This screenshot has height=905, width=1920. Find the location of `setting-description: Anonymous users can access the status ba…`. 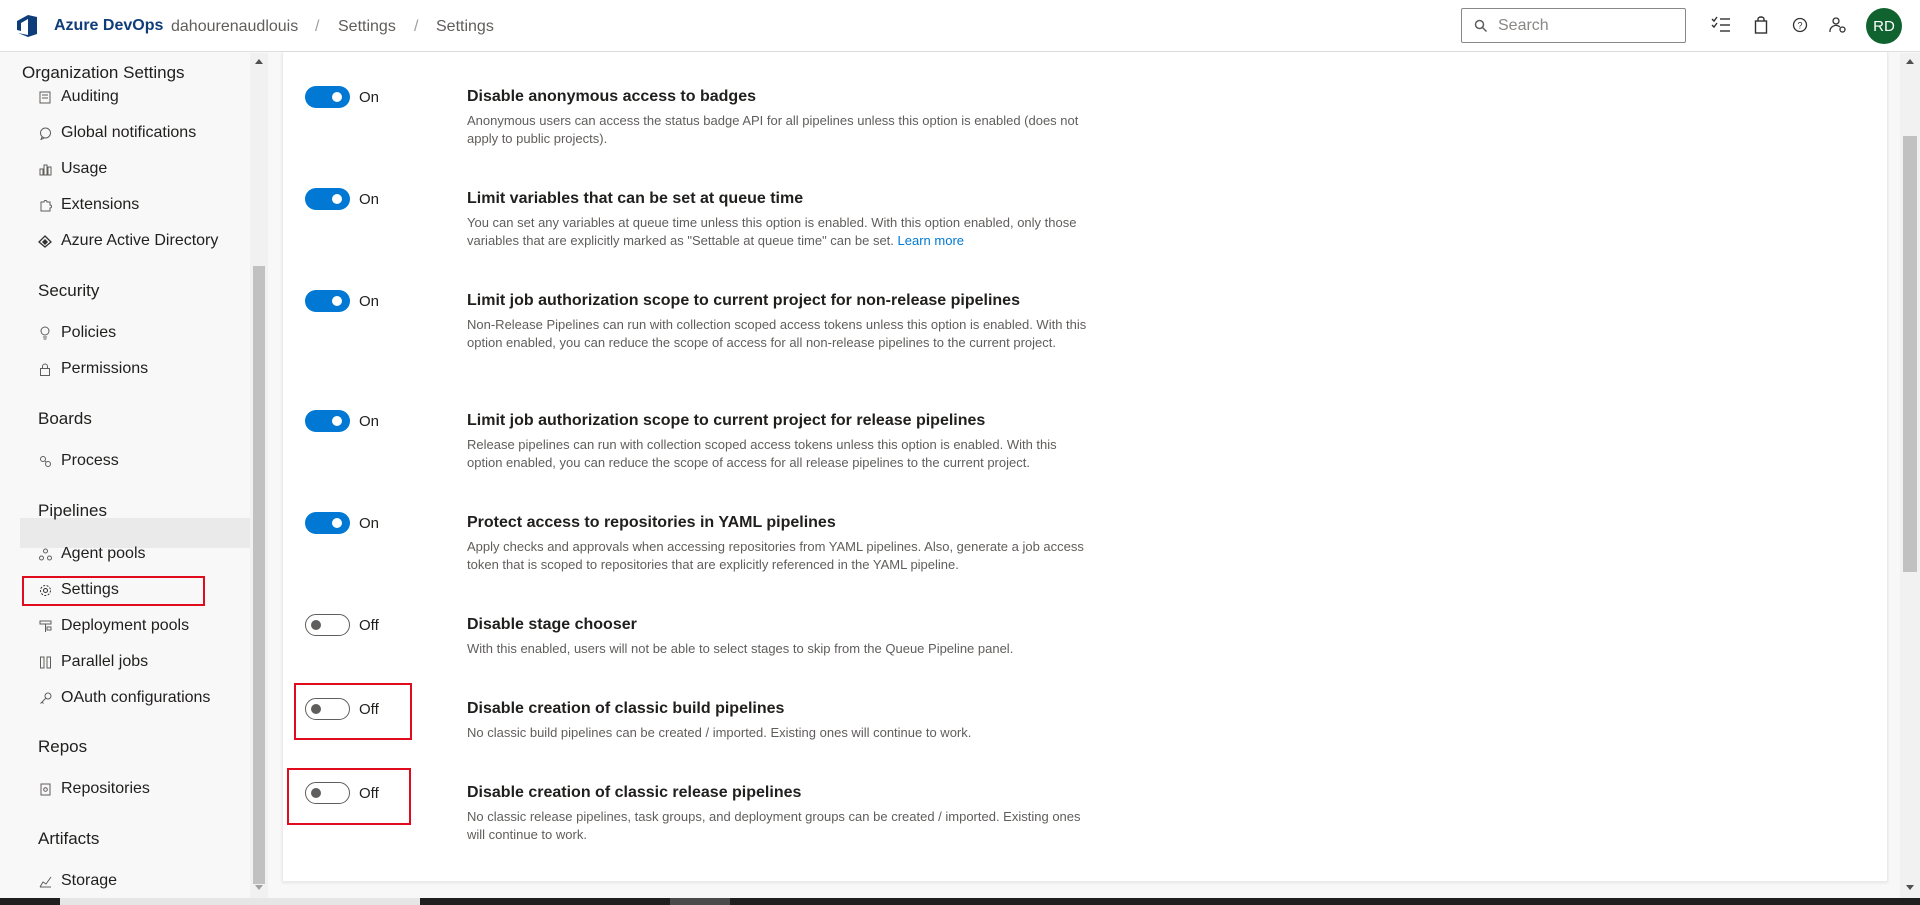

setting-description: Anonymous users can access the status ba… is located at coordinates (773, 129).